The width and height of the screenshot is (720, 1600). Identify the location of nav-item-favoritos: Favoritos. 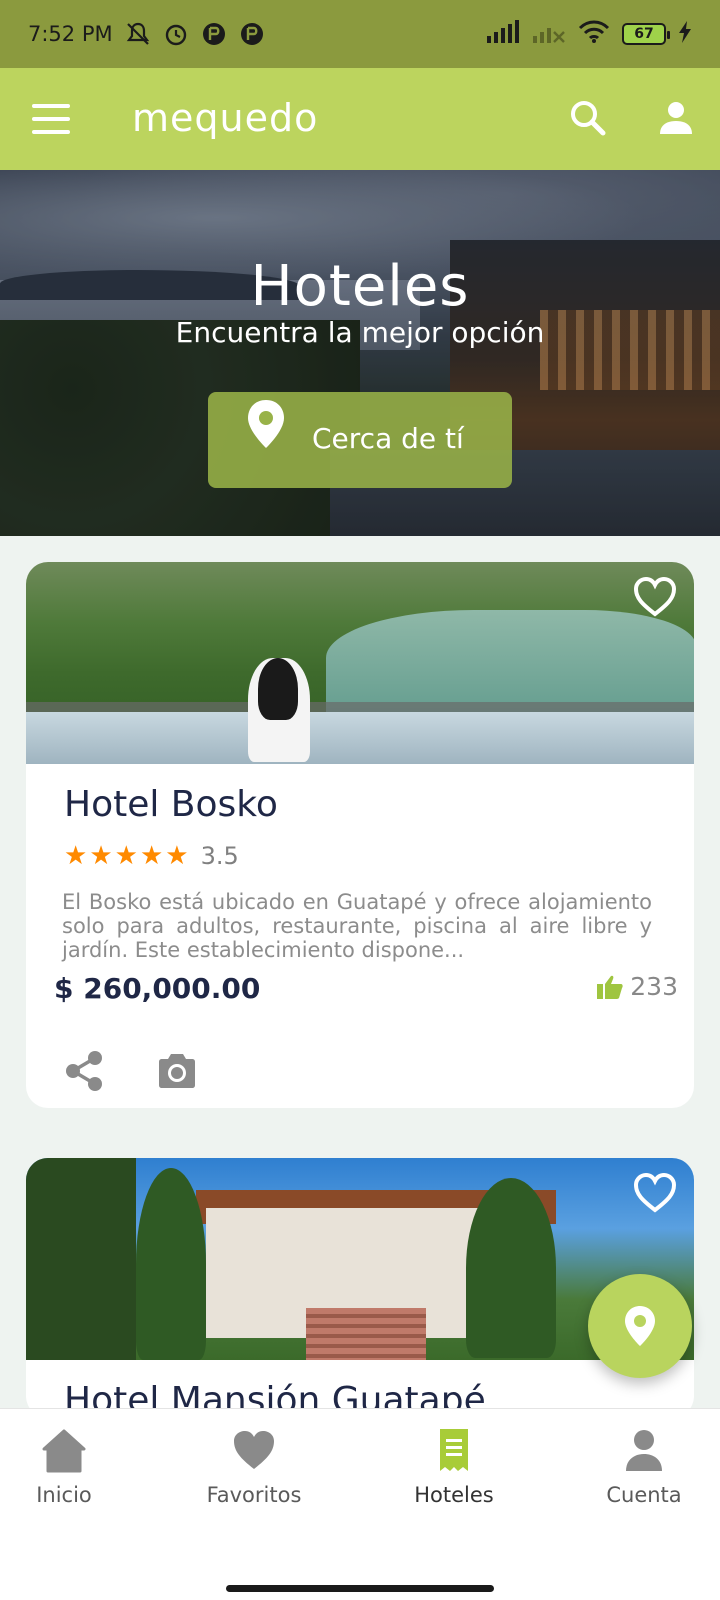
(254, 1467).